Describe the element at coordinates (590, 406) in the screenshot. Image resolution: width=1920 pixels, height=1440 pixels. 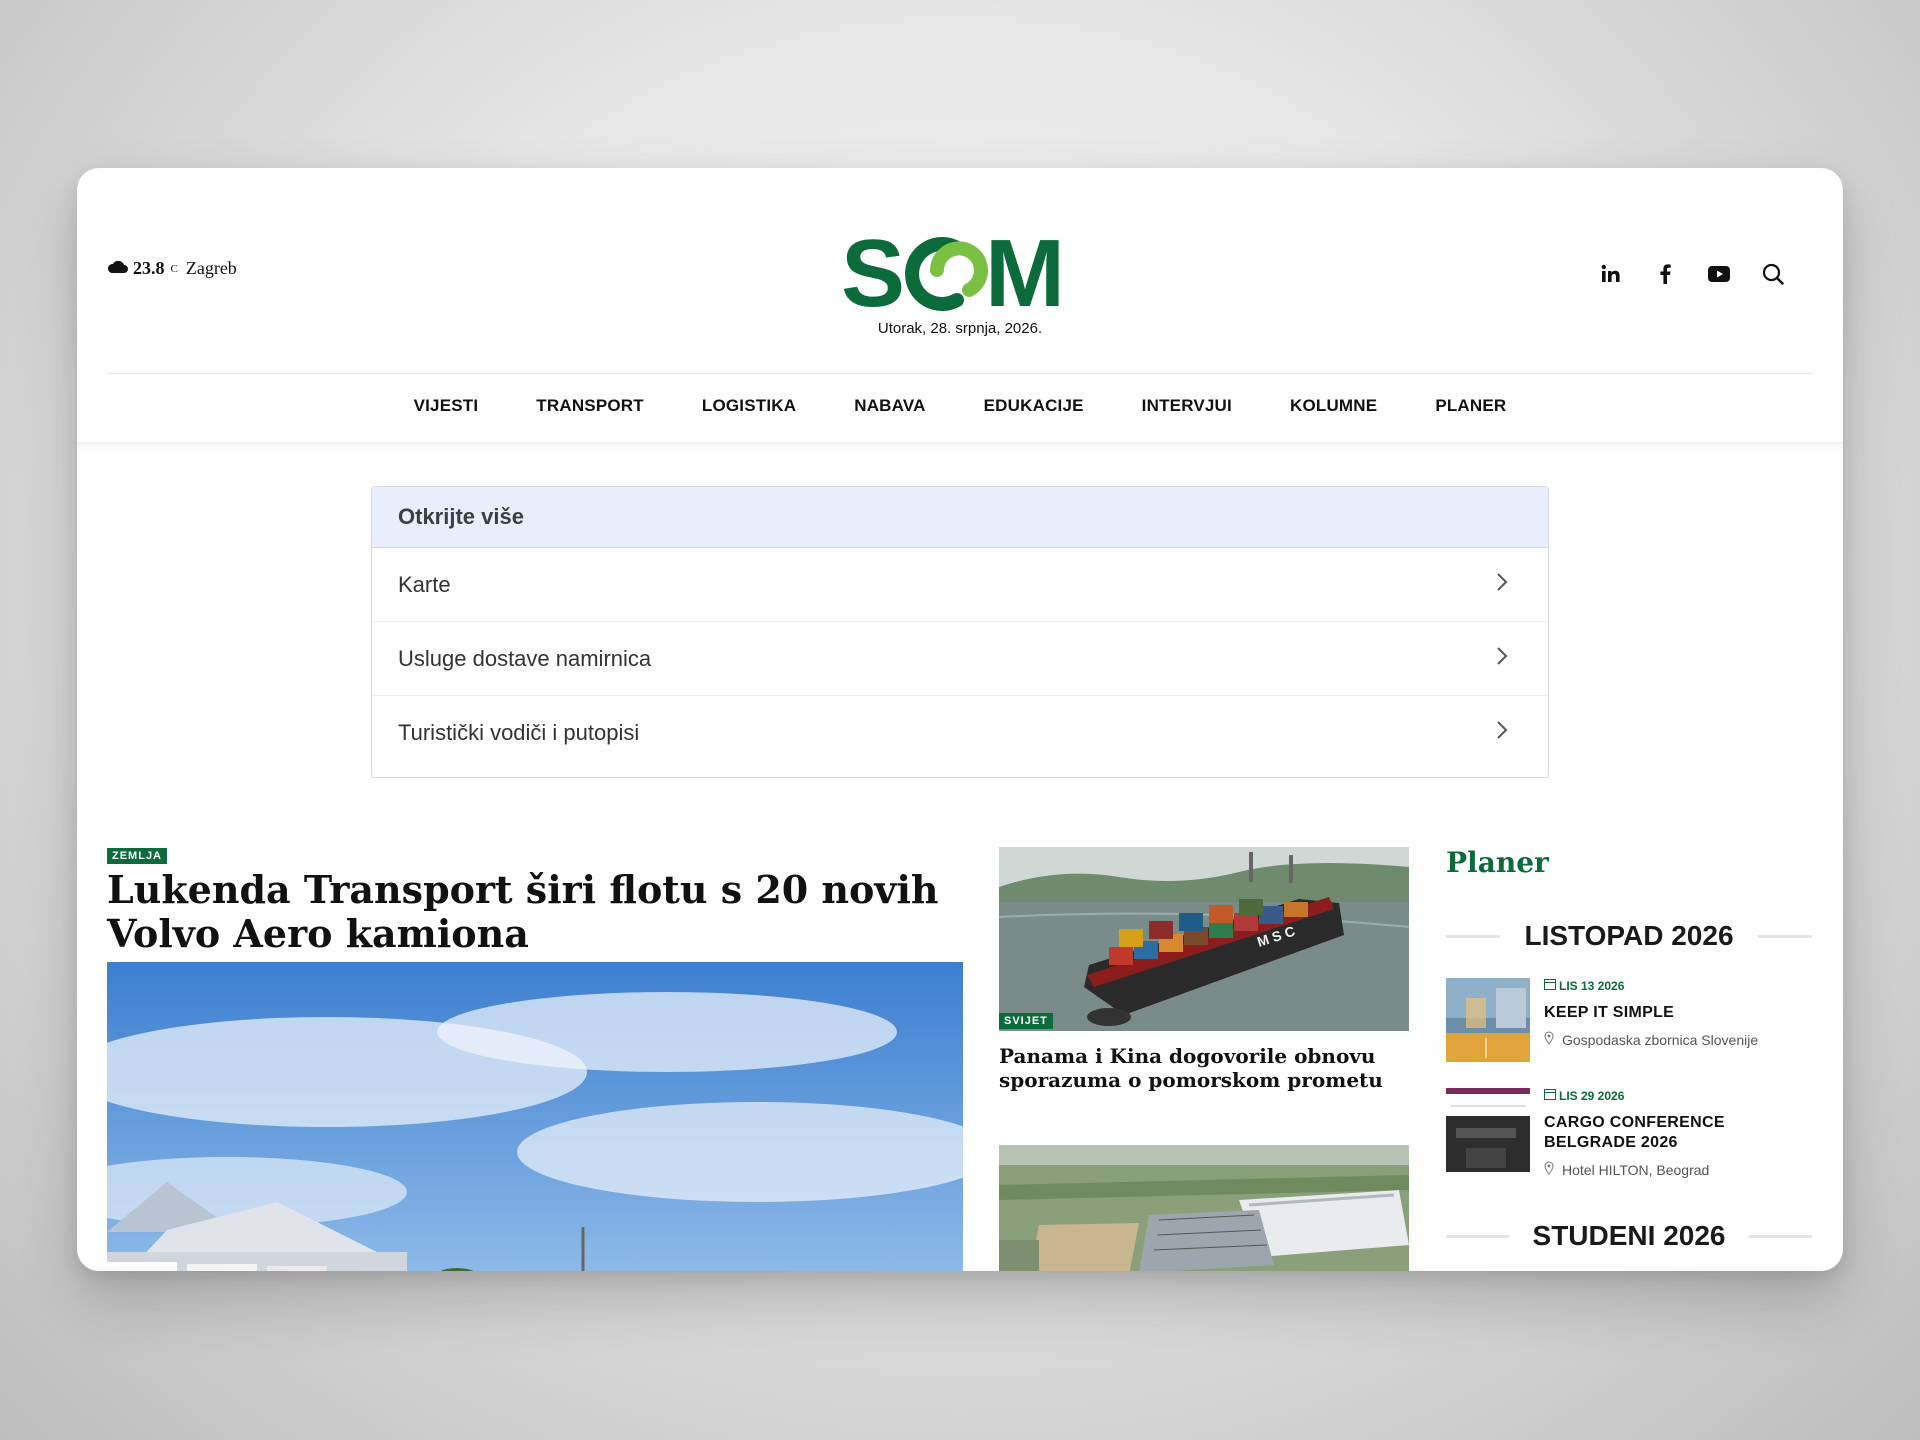
I see `nav-item-transport: TRANSPORT` at that location.